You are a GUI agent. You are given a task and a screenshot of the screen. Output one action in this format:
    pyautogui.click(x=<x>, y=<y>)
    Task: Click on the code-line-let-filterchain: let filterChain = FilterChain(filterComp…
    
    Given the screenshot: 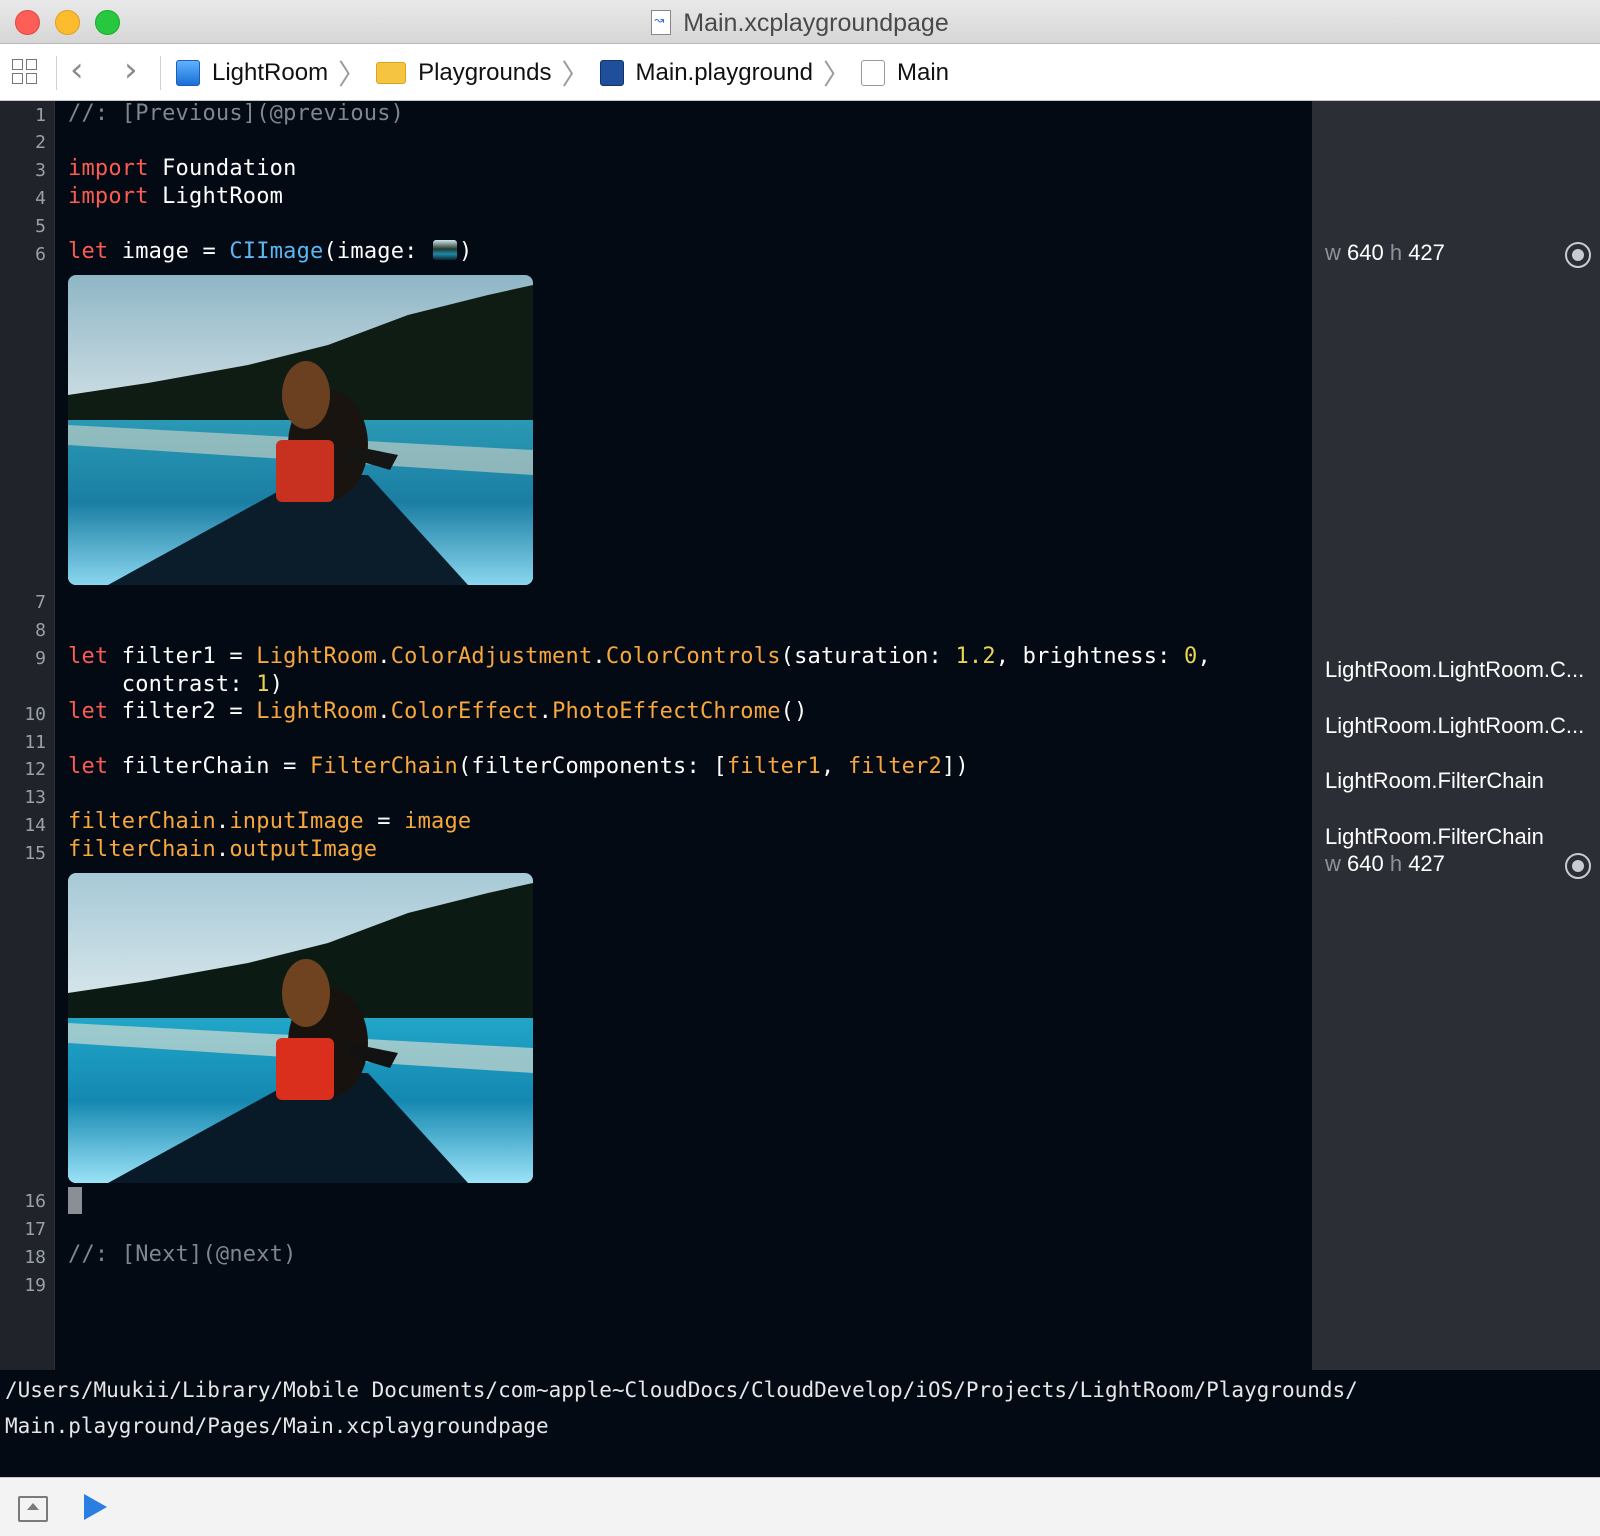 What is the action you would take?
    pyautogui.click(x=518, y=766)
    